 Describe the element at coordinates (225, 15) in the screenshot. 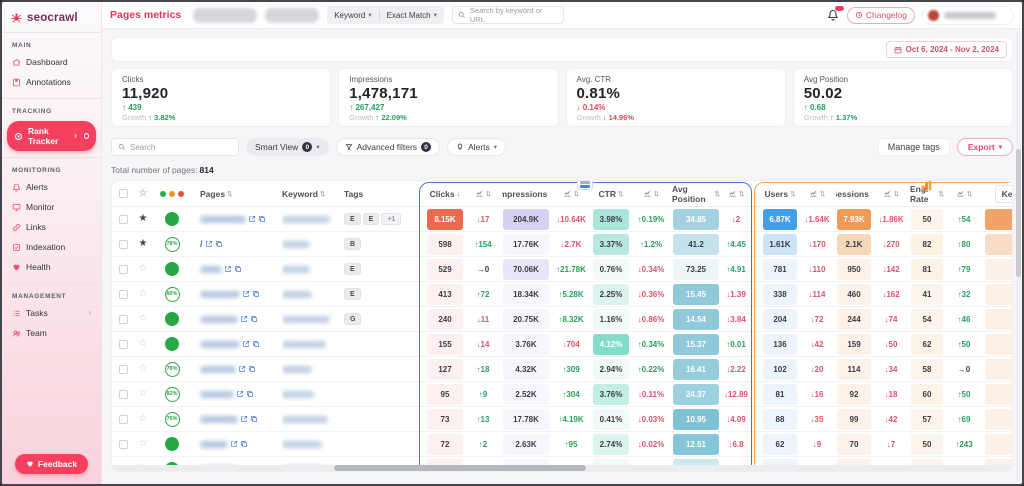

I see `blurred-control` at that location.